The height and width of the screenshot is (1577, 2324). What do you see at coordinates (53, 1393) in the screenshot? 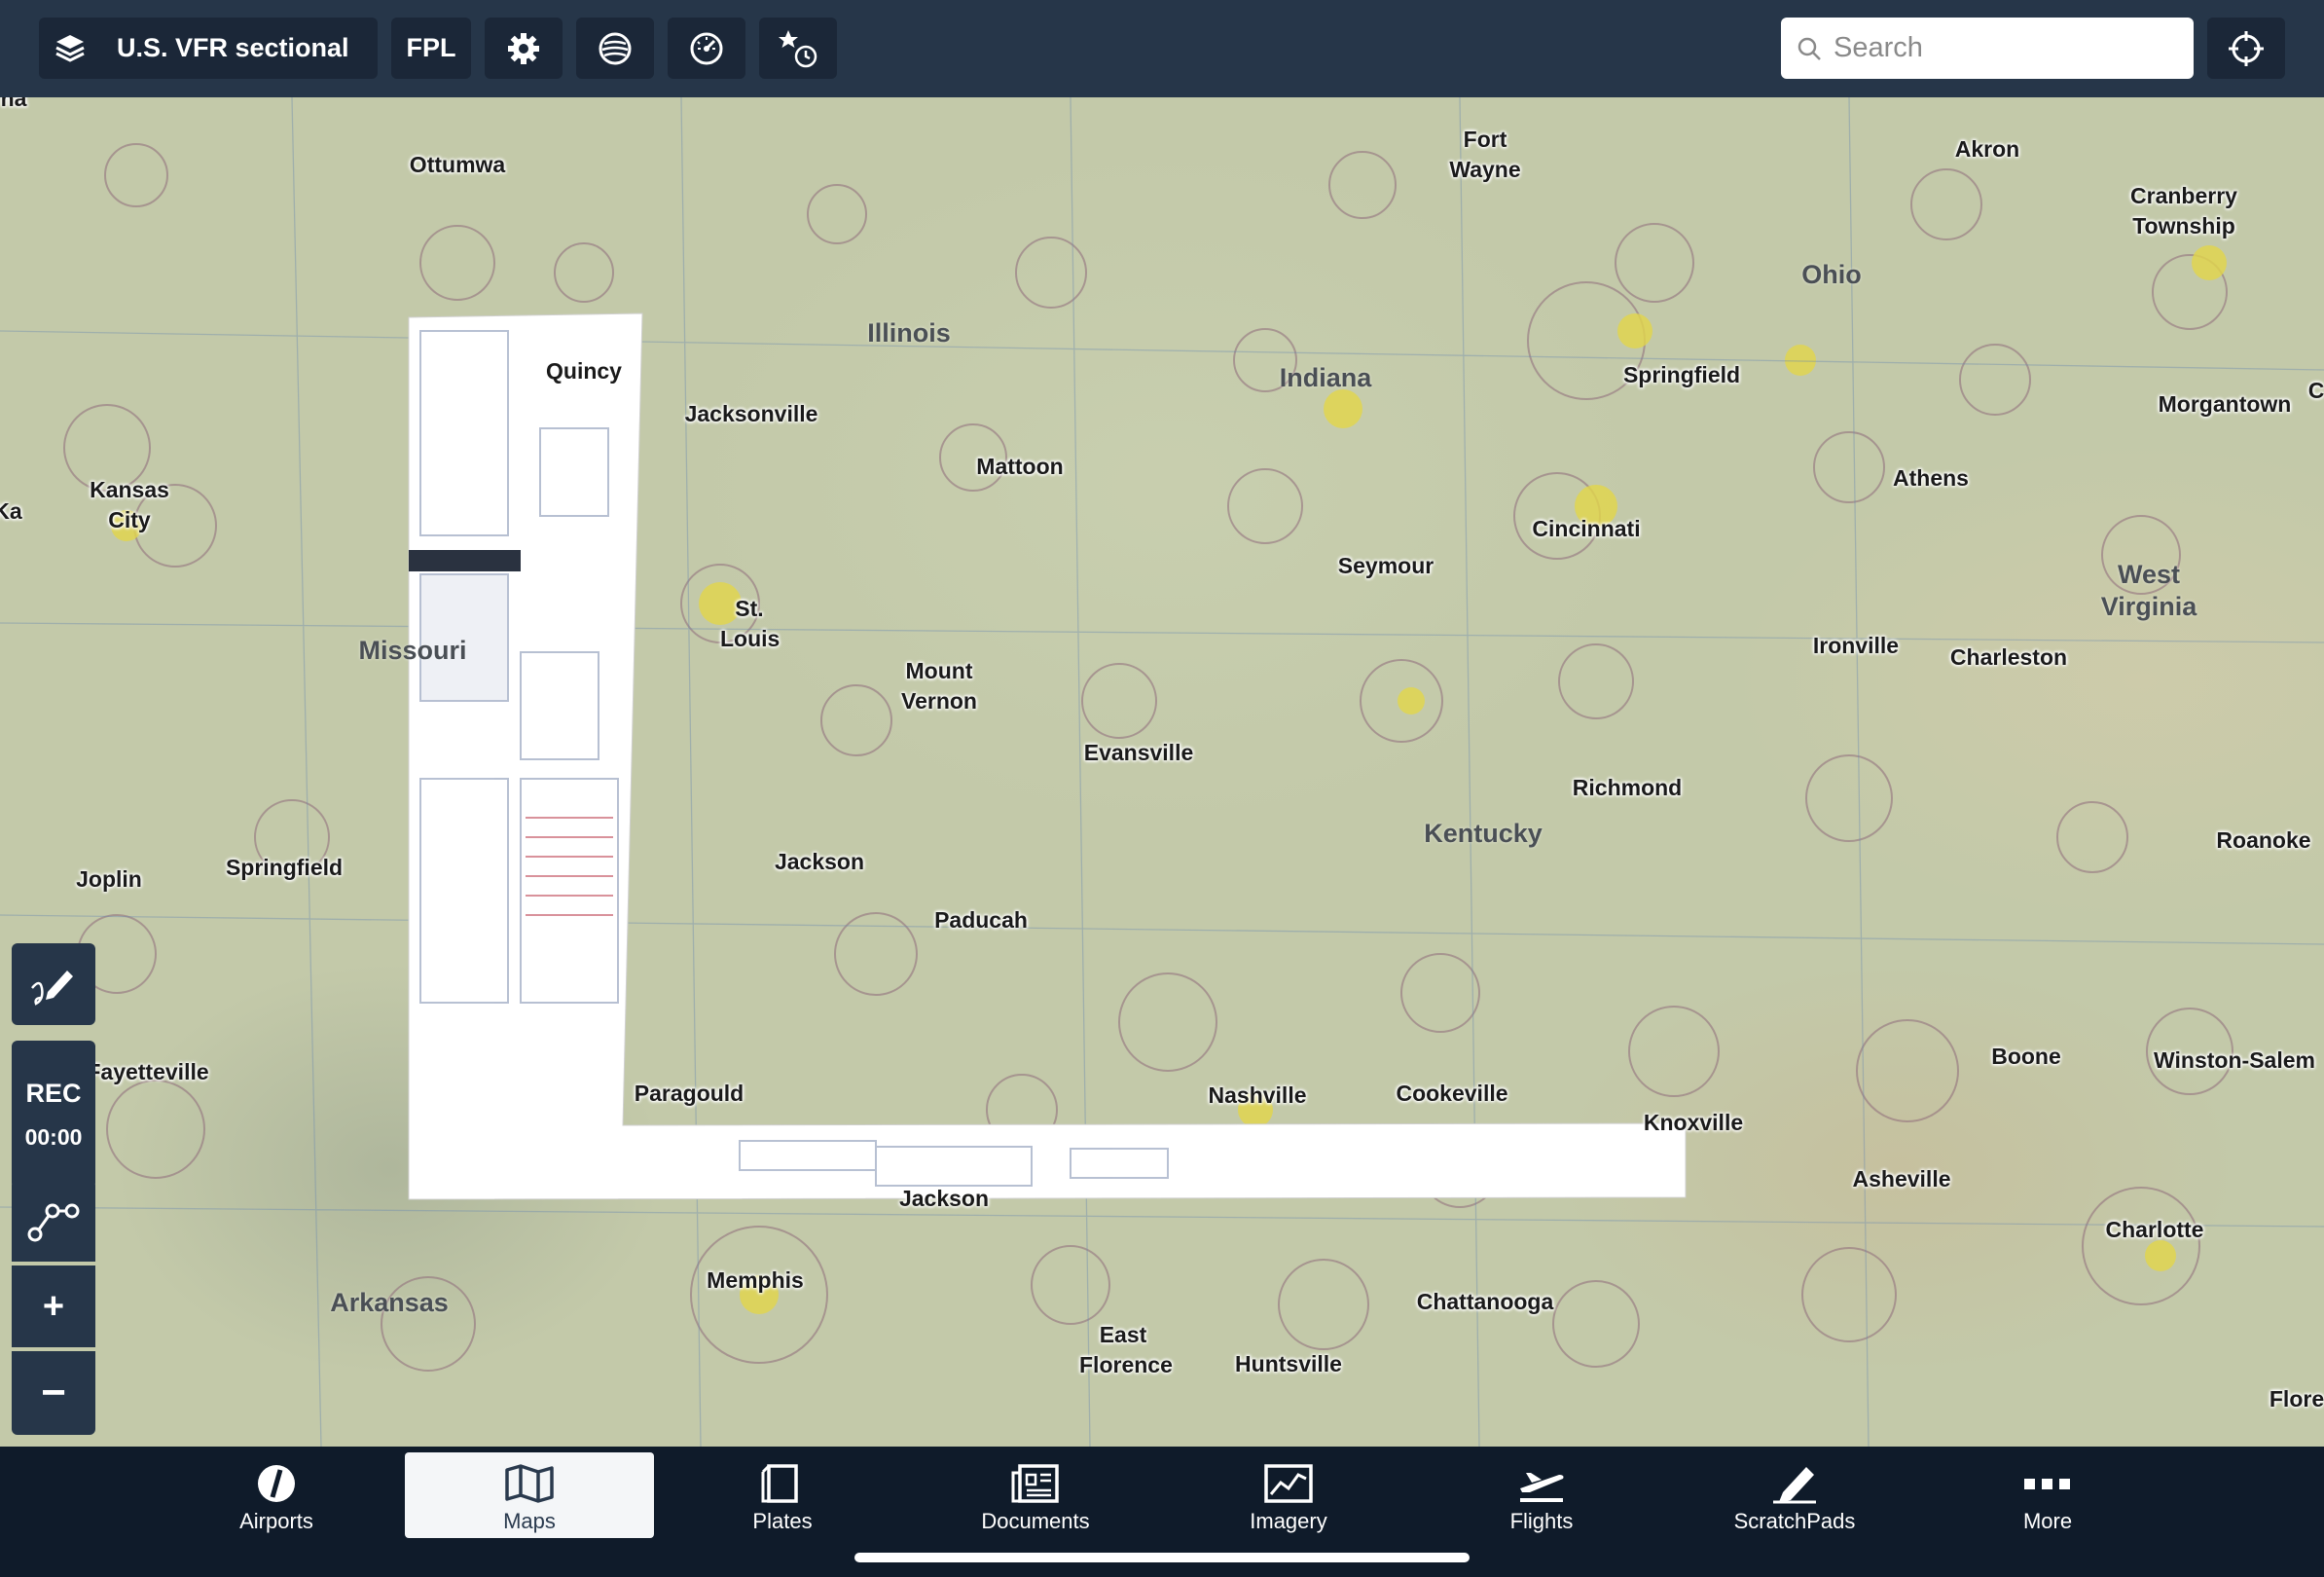
I see `zoom-out-button: −` at bounding box center [53, 1393].